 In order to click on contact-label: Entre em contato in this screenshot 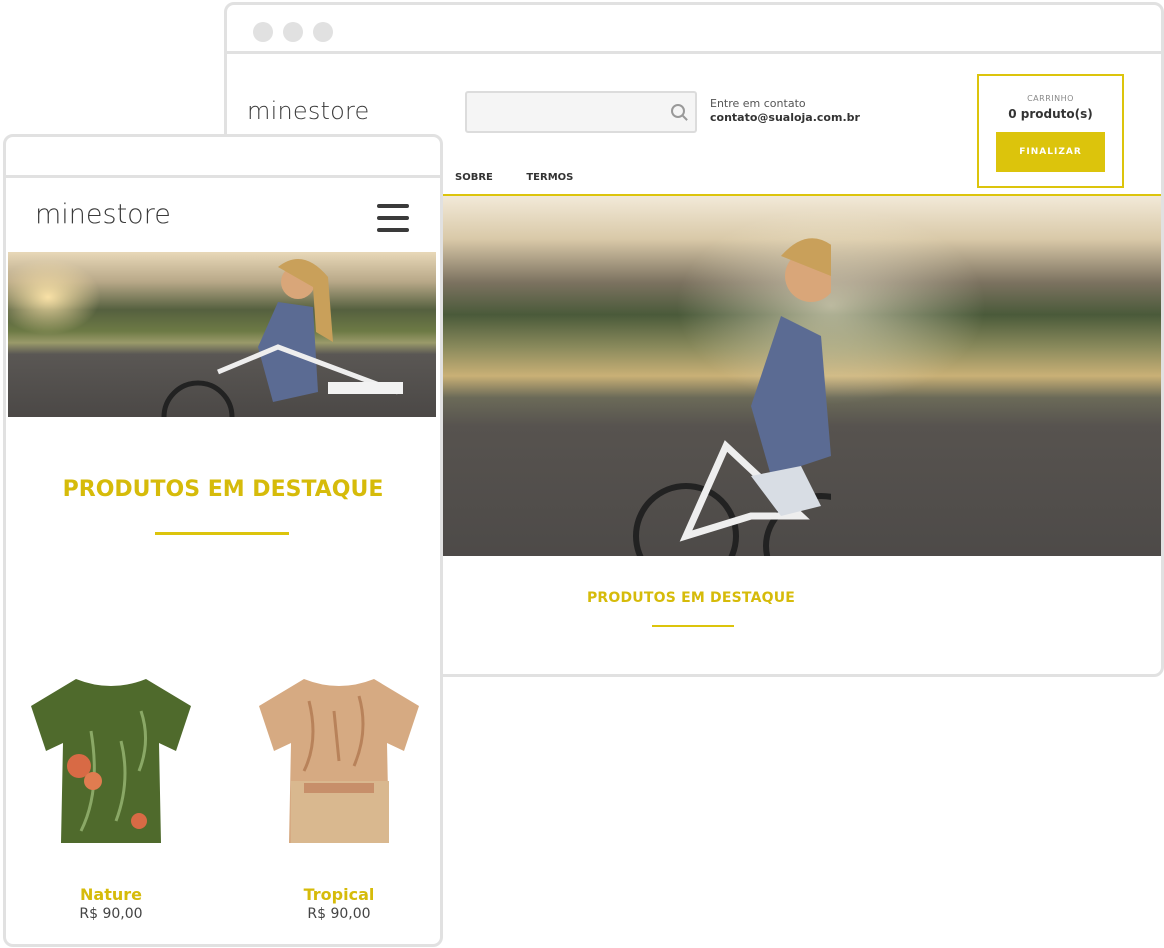, I will do `click(758, 103)`.